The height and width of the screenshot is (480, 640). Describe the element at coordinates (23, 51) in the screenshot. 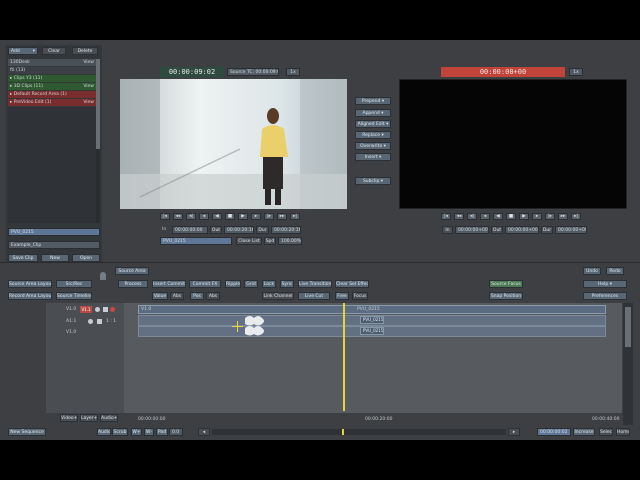

I see `bin-add-dropdown: Add ▾` at that location.